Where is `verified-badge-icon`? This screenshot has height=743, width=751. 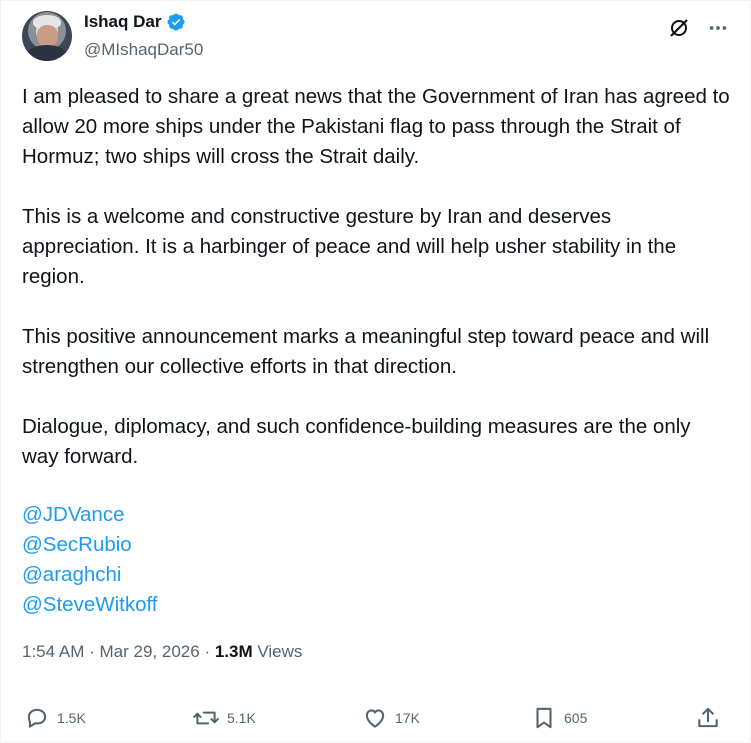 verified-badge-icon is located at coordinates (176, 22).